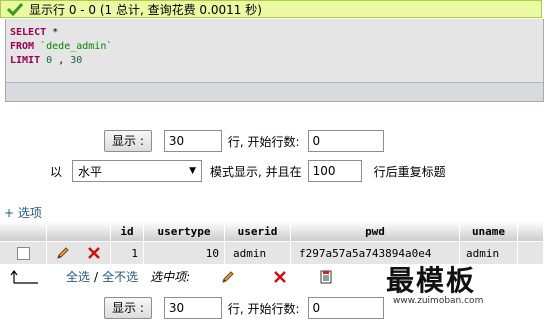 This screenshot has width=544, height=319. Describe the element at coordinates (137, 171) in the screenshot. I see `display-mode-select: 水平 ▼` at that location.